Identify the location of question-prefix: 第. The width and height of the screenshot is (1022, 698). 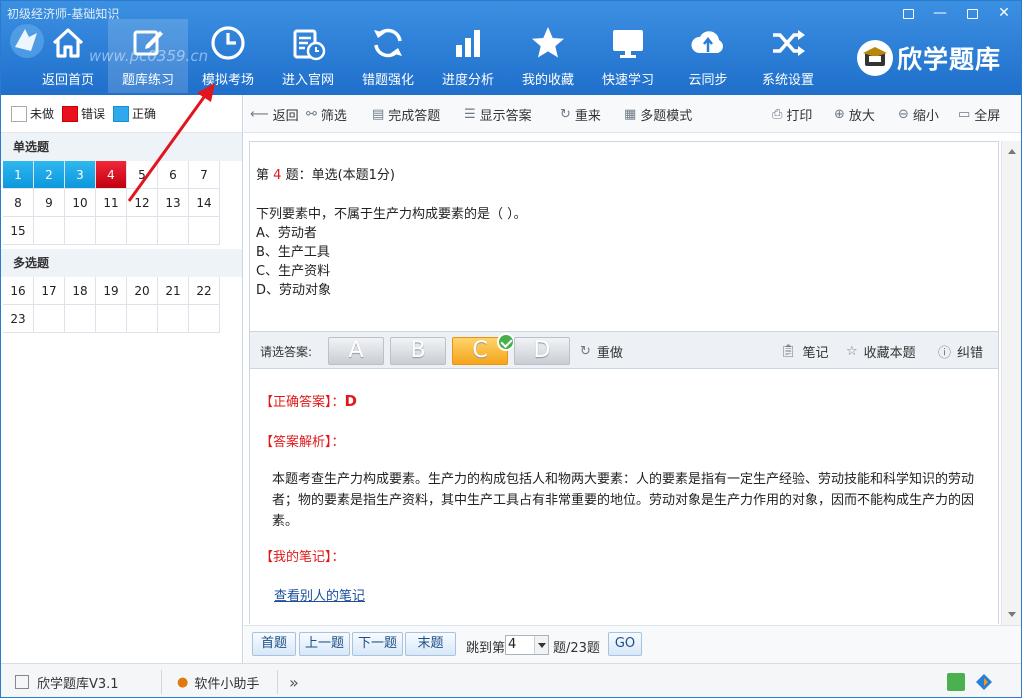
(263, 175).